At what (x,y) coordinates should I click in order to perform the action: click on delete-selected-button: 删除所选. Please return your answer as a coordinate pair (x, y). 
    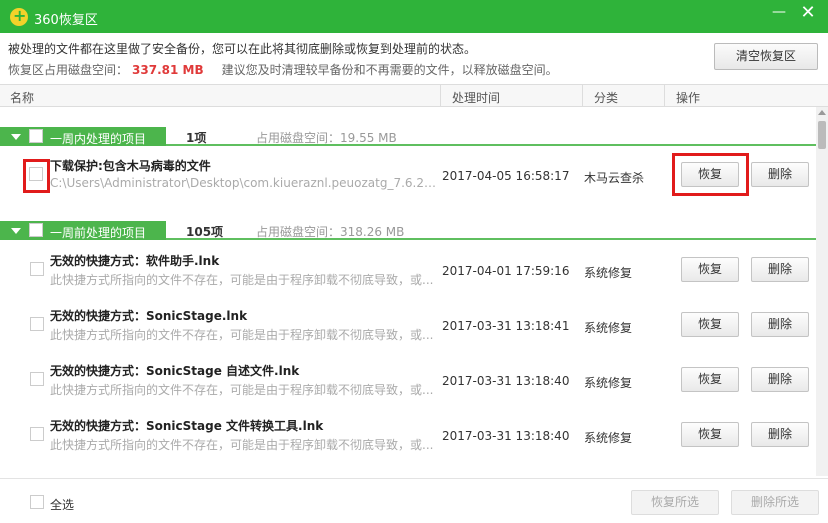
    Looking at the image, I should click on (775, 502).